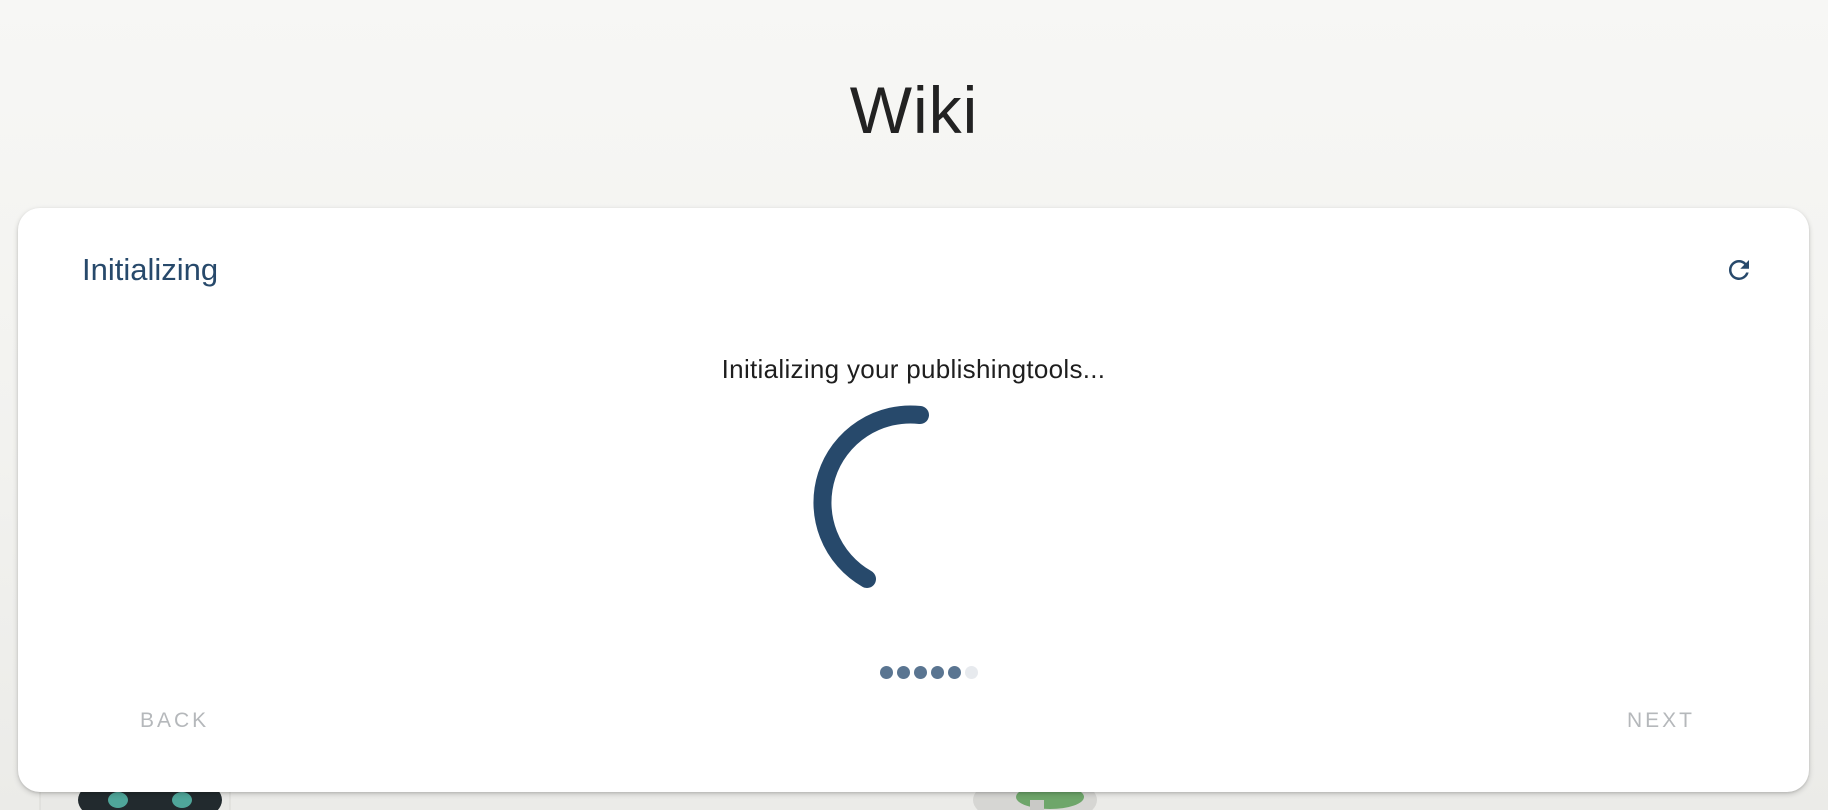 Image resolution: width=1828 pixels, height=810 pixels. Describe the element at coordinates (174, 721) in the screenshot. I see `back-button: BACK` at that location.